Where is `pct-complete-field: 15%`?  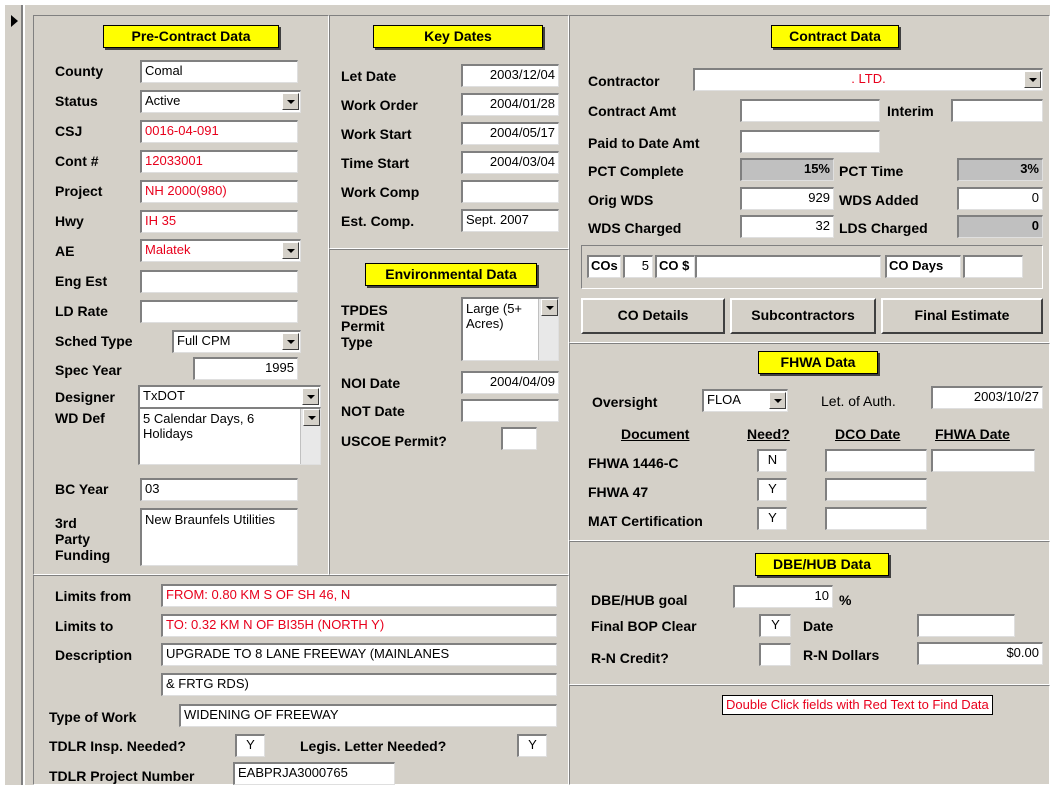
pct-complete-field: 15% is located at coordinates (787, 169).